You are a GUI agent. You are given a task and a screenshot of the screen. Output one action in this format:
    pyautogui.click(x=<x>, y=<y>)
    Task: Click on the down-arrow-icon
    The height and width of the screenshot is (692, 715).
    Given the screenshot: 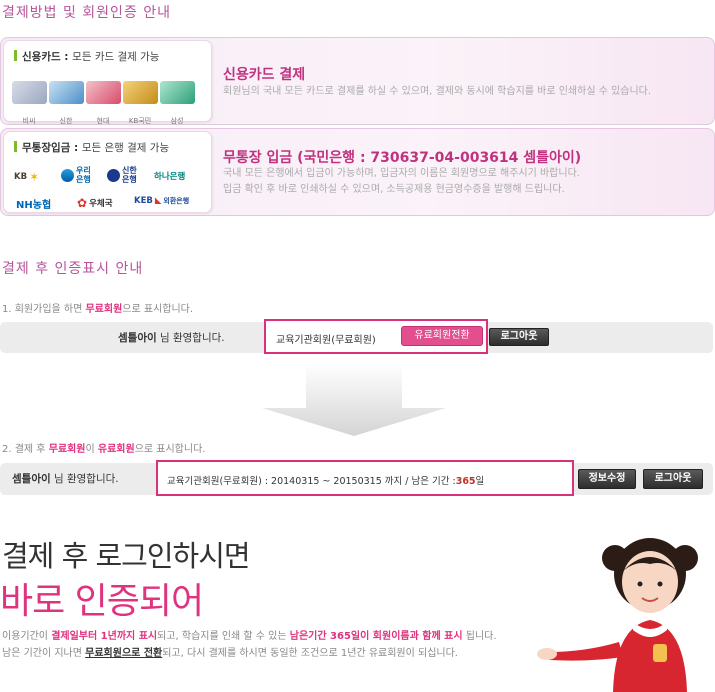 What is the action you would take?
    pyautogui.click(x=354, y=400)
    